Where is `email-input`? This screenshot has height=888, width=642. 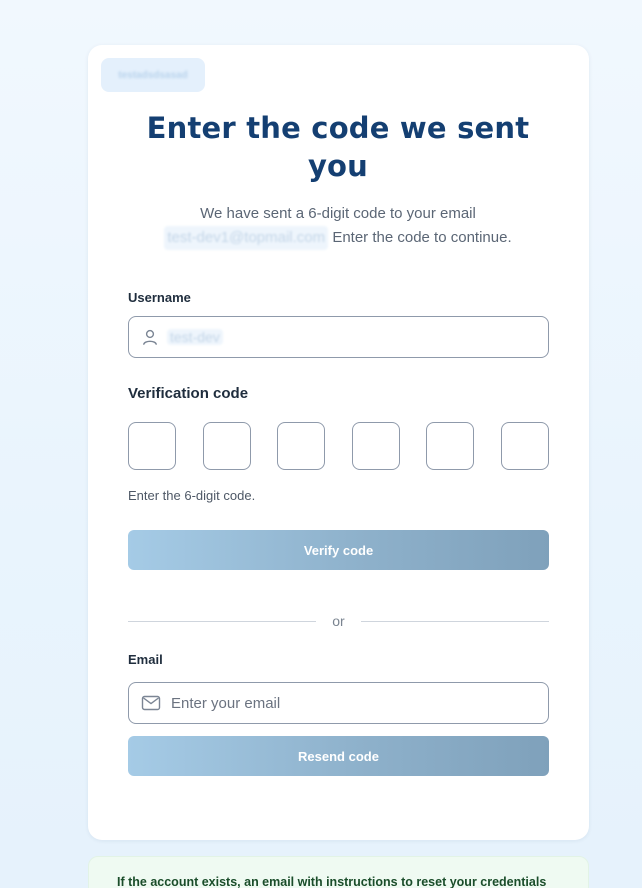
email-input is located at coordinates (351, 703).